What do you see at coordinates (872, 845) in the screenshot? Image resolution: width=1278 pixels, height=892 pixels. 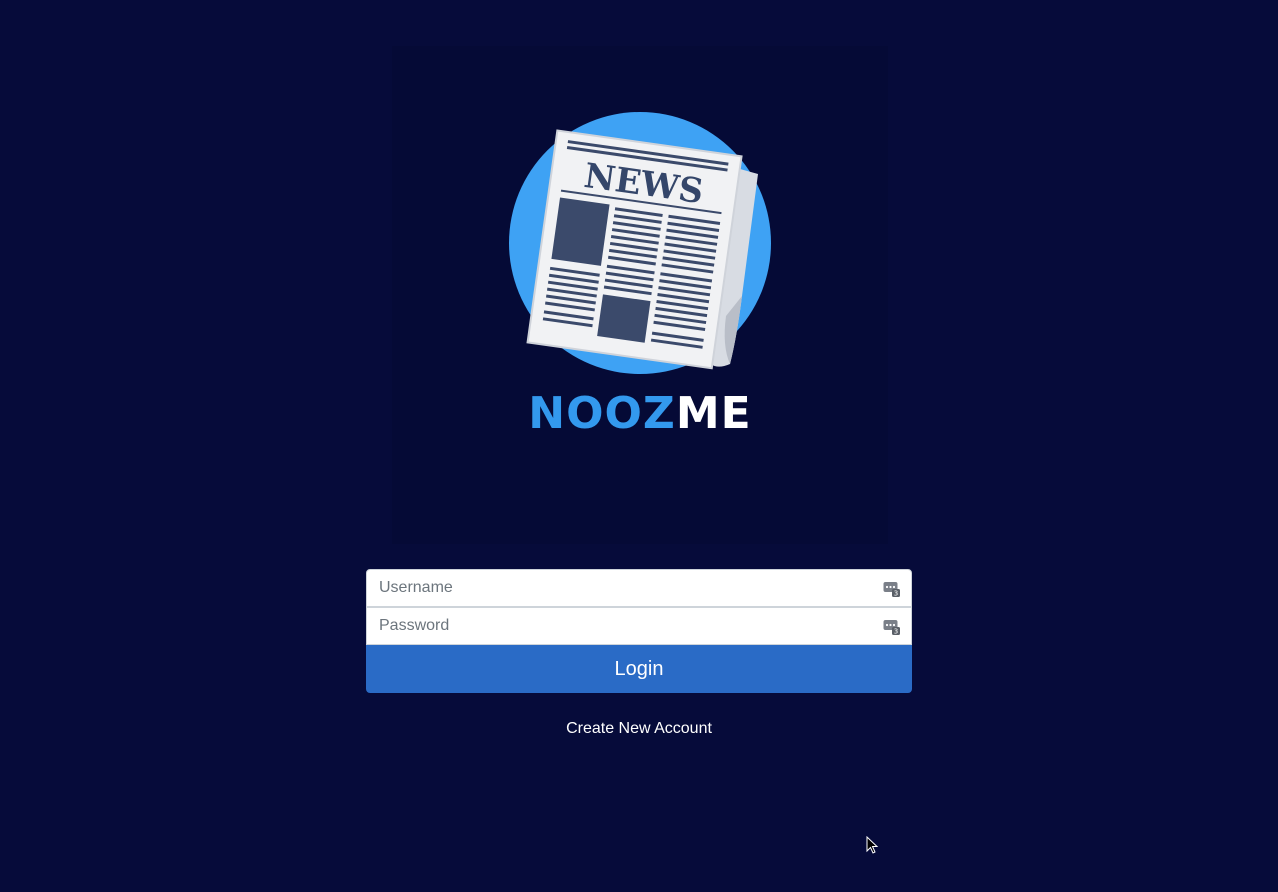 I see `mouse-cursor-icon` at bounding box center [872, 845].